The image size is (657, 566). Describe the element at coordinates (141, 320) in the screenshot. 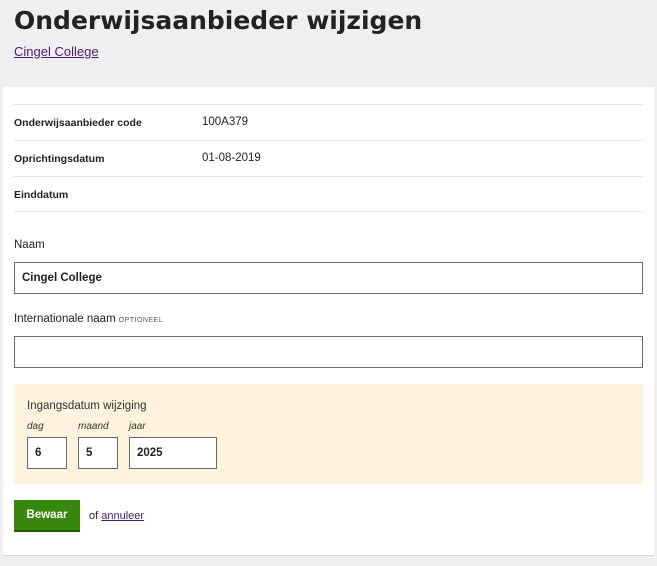

I see `optional-tag: OPTIONEEL` at that location.